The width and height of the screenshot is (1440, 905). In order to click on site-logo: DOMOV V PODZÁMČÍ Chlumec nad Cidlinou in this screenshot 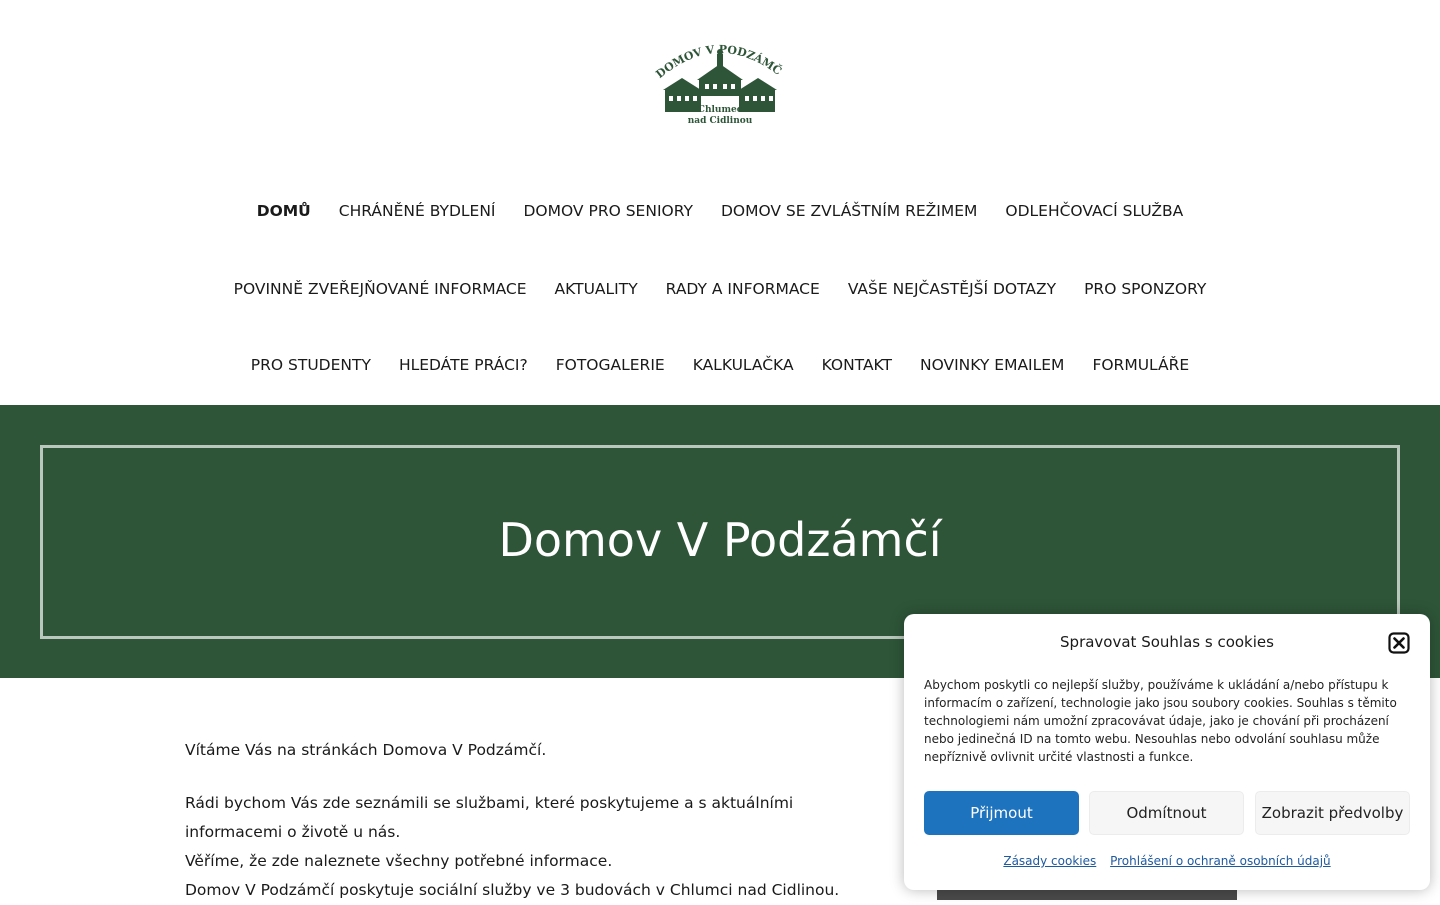, I will do `click(720, 83)`.